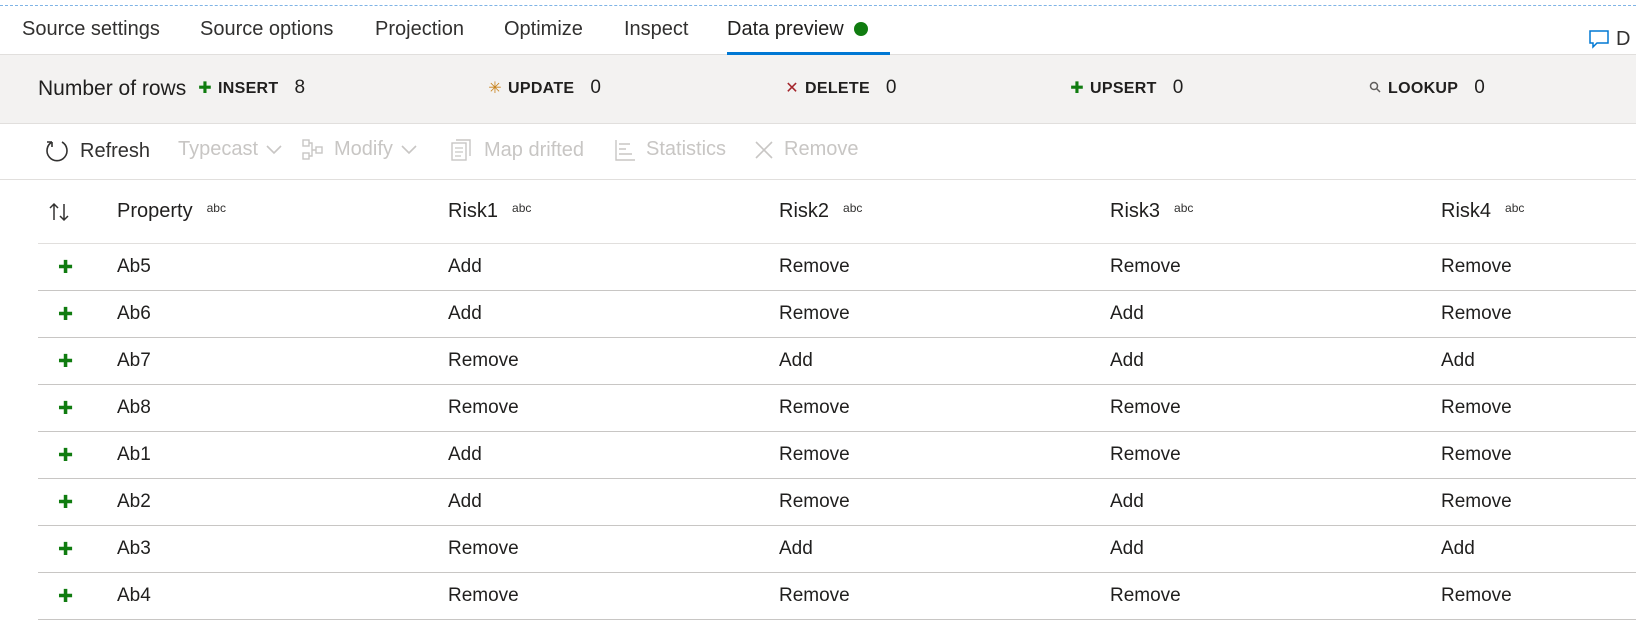 This screenshot has width=1636, height=643. Describe the element at coordinates (860, 29) in the screenshot. I see `status-dot-icon` at that location.